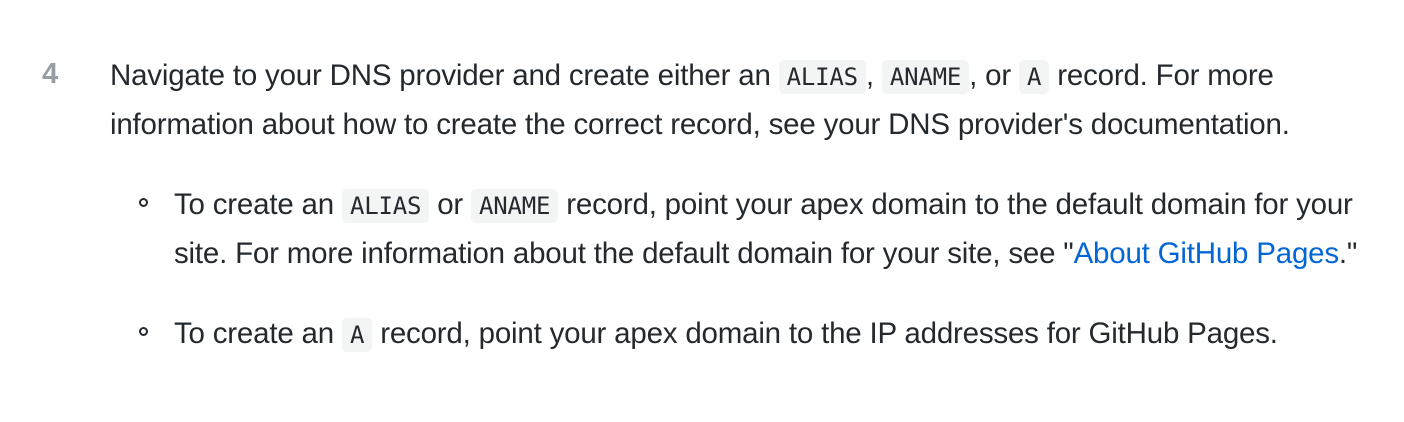 This screenshot has width=1404, height=422. I want to click on bullet2-text-1: To create an, so click(258, 333).